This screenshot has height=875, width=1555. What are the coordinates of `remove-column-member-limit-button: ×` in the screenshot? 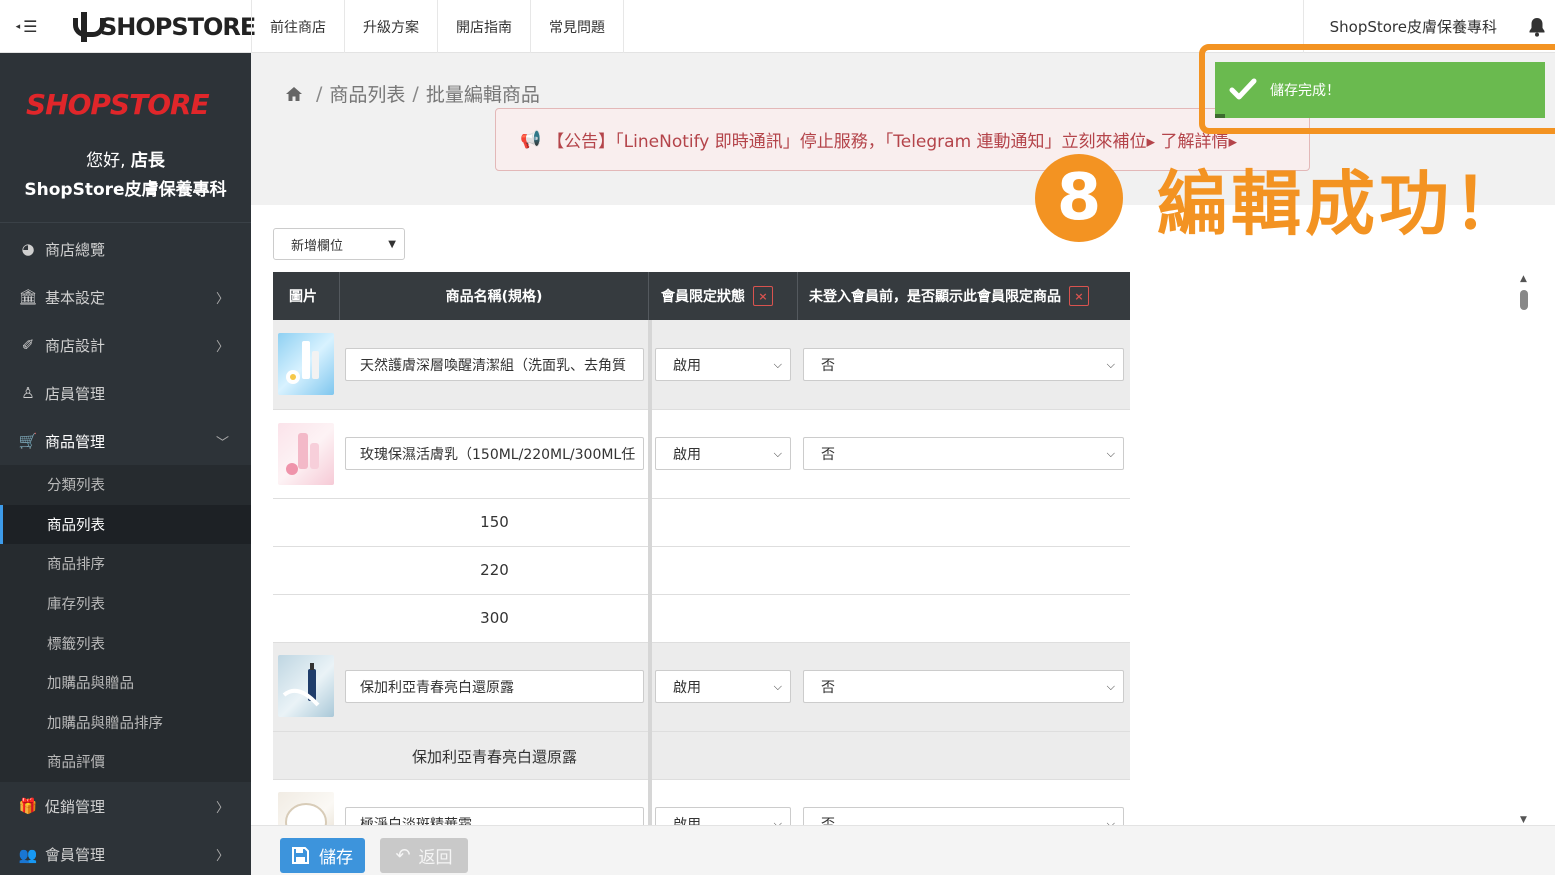 It's located at (763, 296).